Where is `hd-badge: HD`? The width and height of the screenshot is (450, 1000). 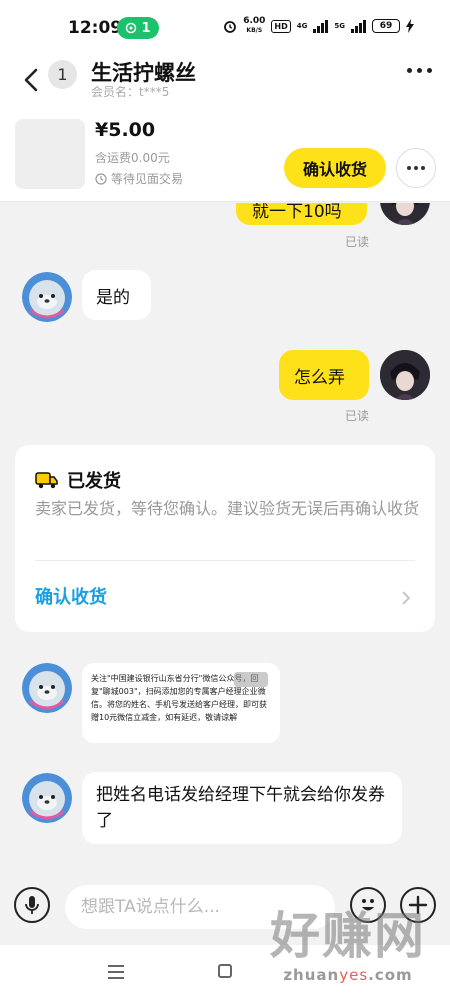
hd-badge: HD is located at coordinates (281, 26).